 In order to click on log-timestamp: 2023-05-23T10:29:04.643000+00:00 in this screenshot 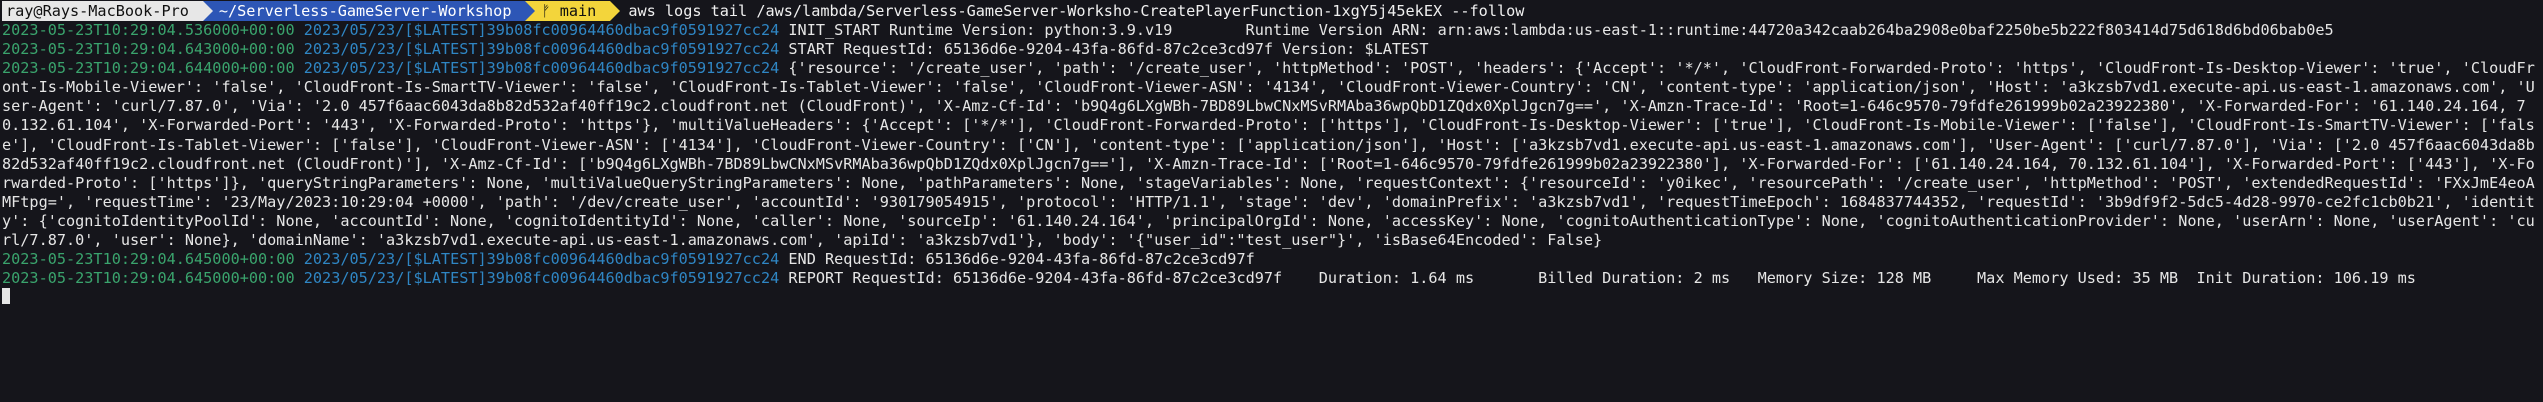, I will do `click(148, 49)`.